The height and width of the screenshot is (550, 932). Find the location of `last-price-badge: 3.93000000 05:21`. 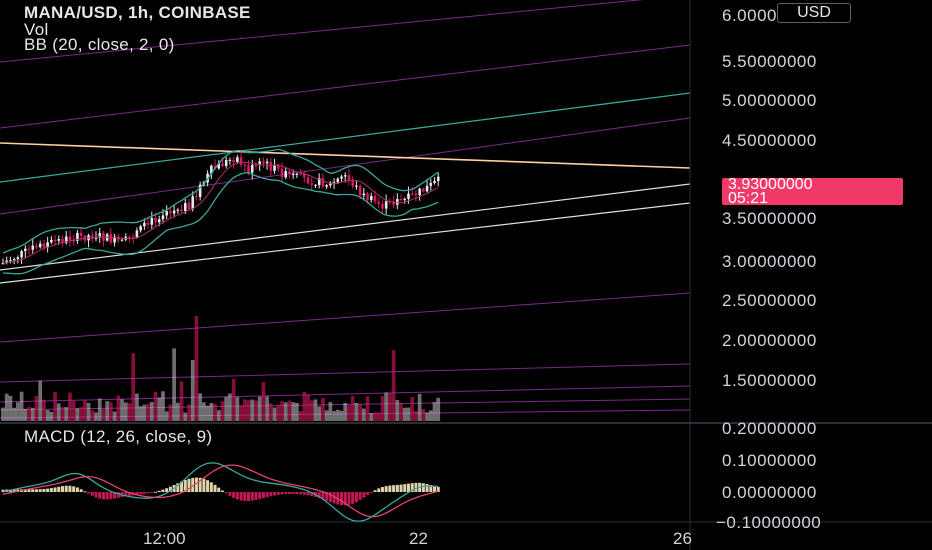

last-price-badge: 3.93000000 05:21 is located at coordinates (812, 191).